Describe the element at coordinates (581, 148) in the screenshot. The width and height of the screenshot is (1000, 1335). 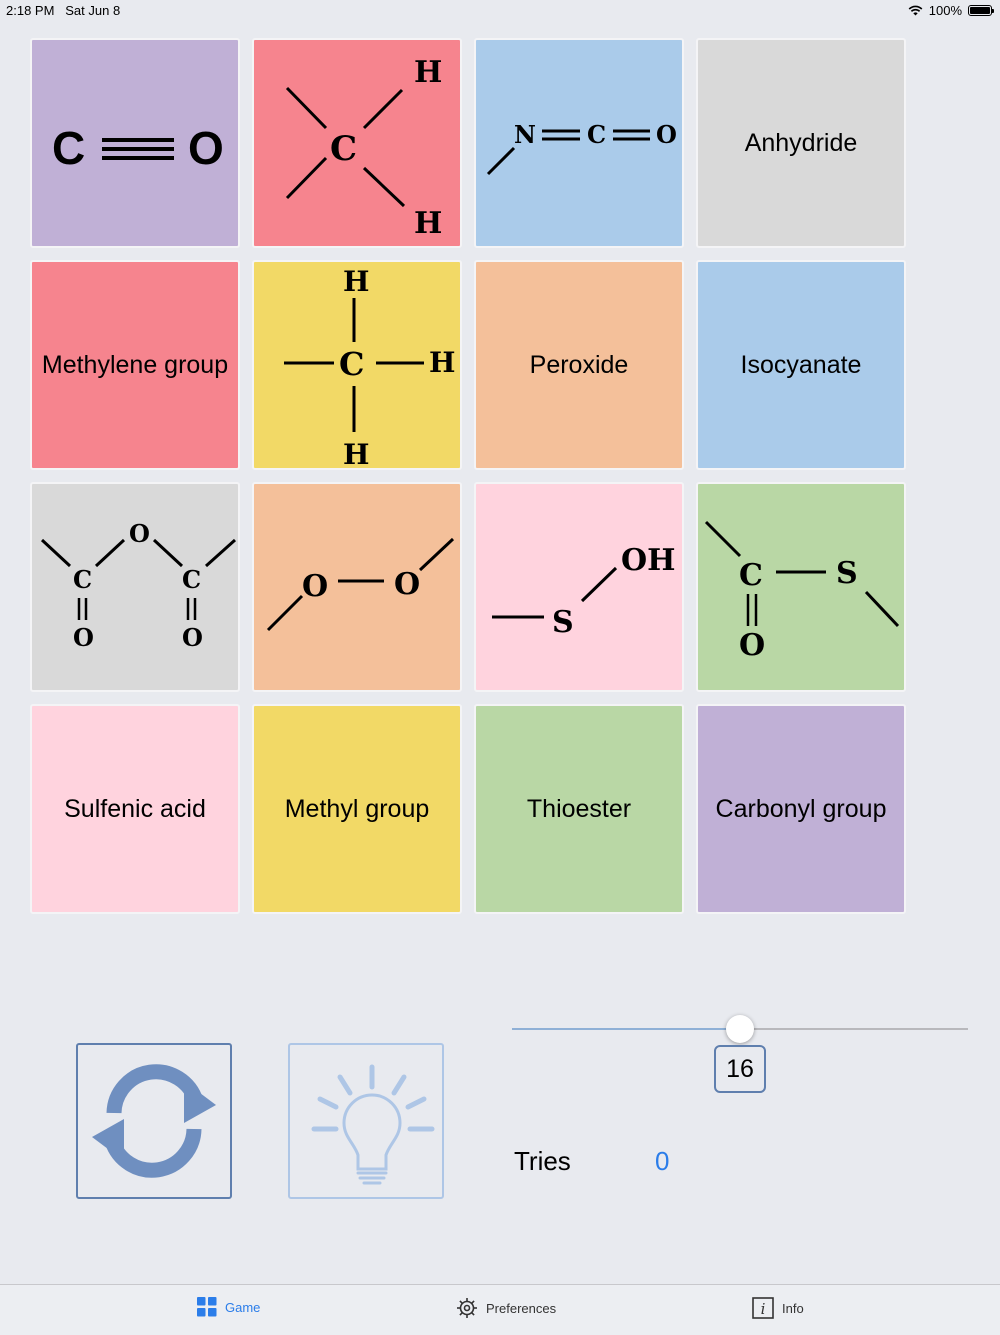
I see `isocyanate-structure-drawing: N C O` at that location.